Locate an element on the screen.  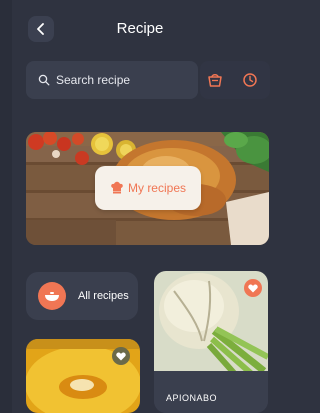
frame-edge is located at coordinates (6, 206).